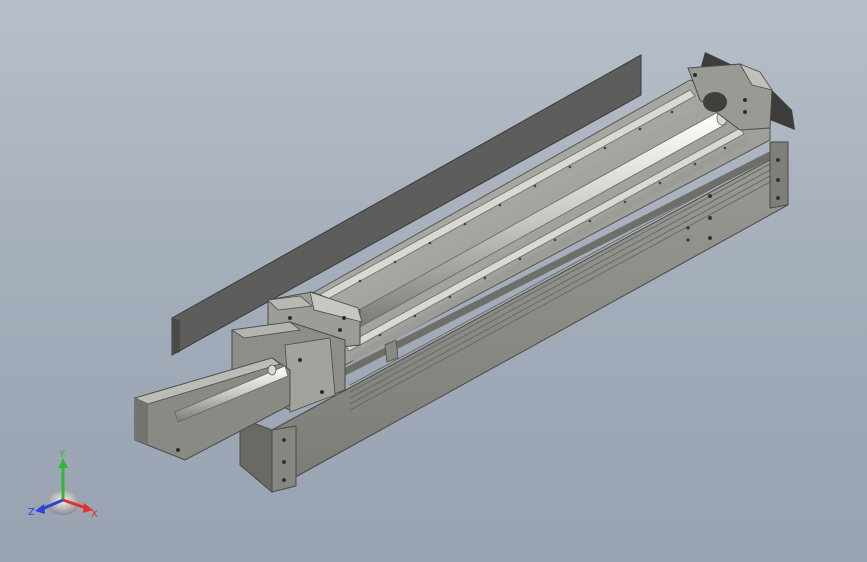 This screenshot has height=562, width=867. What do you see at coordinates (40, 509) in the screenshot?
I see `z-axis-arrowhead` at bounding box center [40, 509].